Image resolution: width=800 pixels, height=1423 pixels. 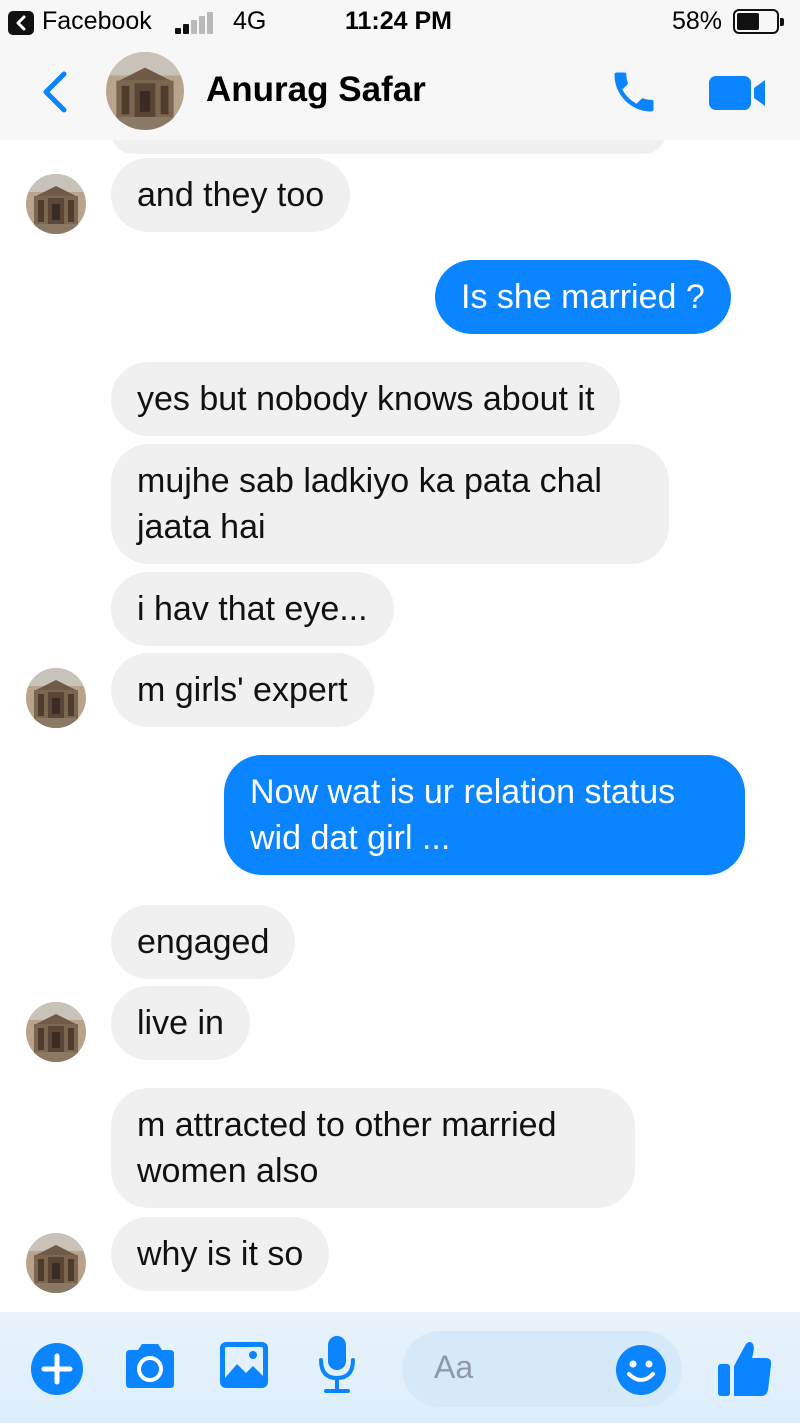 I want to click on voice-call-button, so click(x=634, y=92).